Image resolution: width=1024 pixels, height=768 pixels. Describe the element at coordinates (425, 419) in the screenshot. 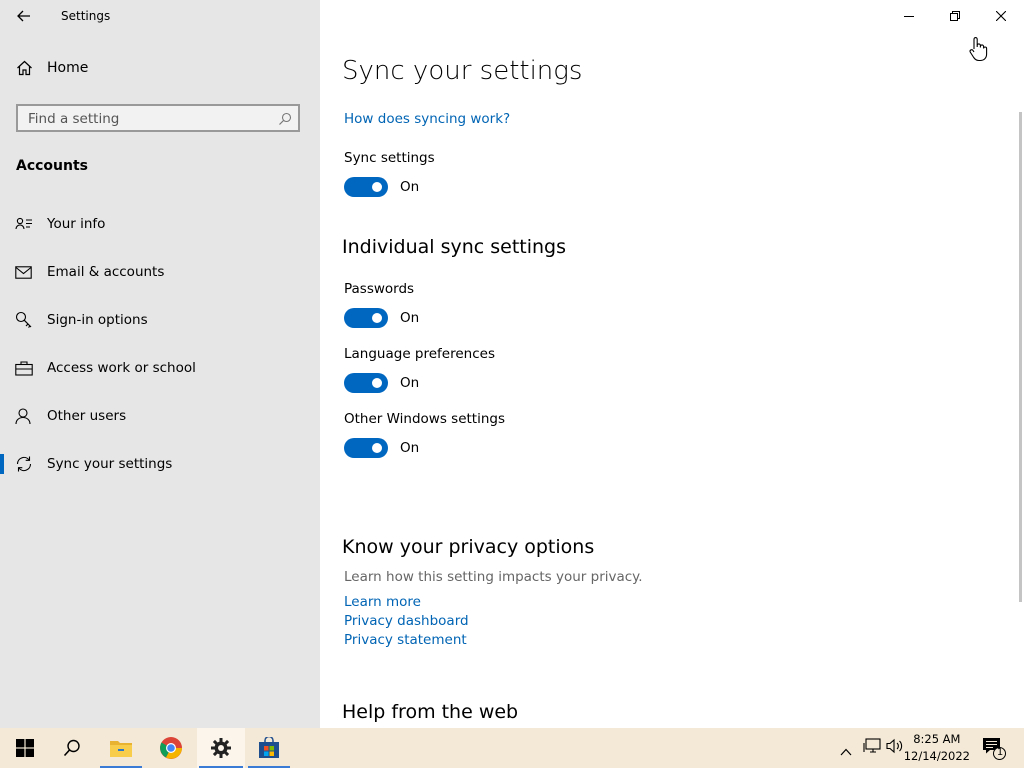

I see `other-windows-settings-label: Other Windows settings` at that location.